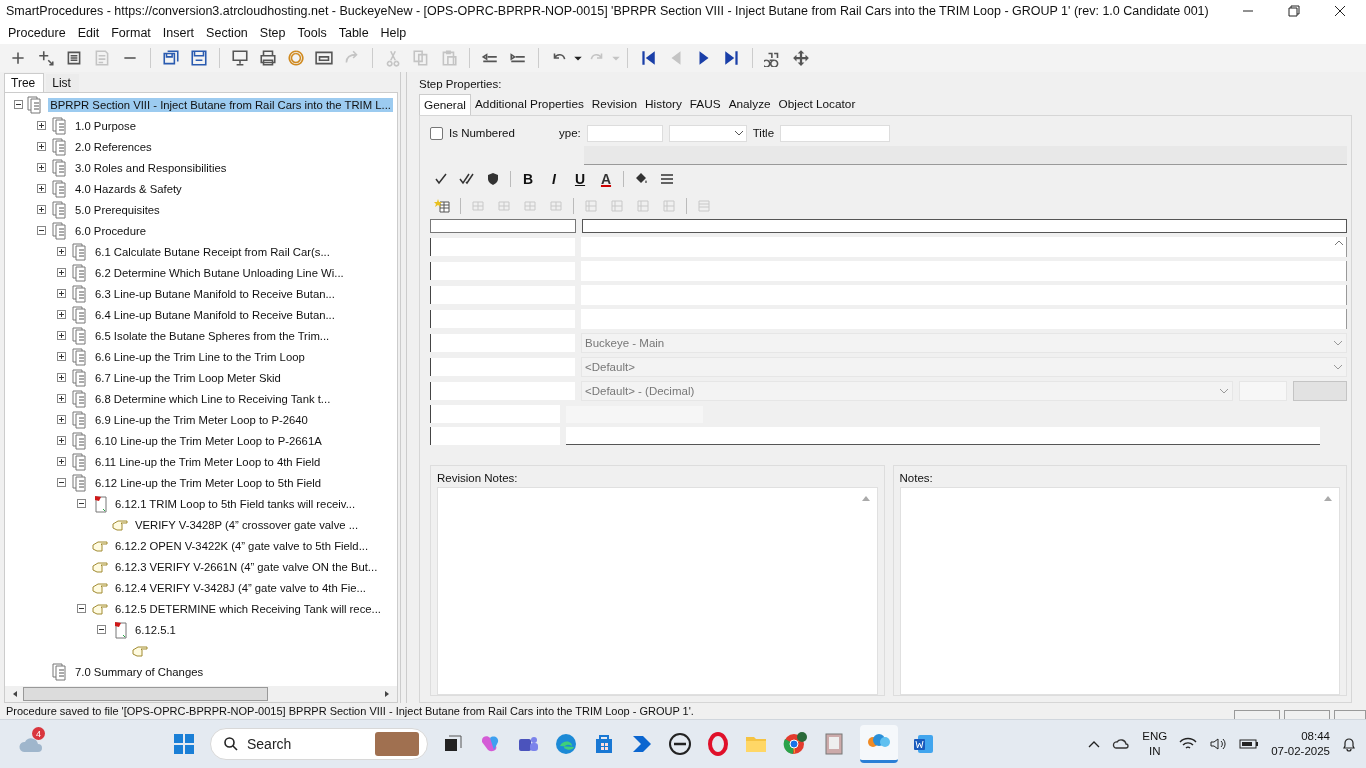 The height and width of the screenshot is (768, 1366). Describe the element at coordinates (201, 419) in the screenshot. I see `tree-item: 6.9 Line-up the Trim Meter Loop to P-2640` at that location.